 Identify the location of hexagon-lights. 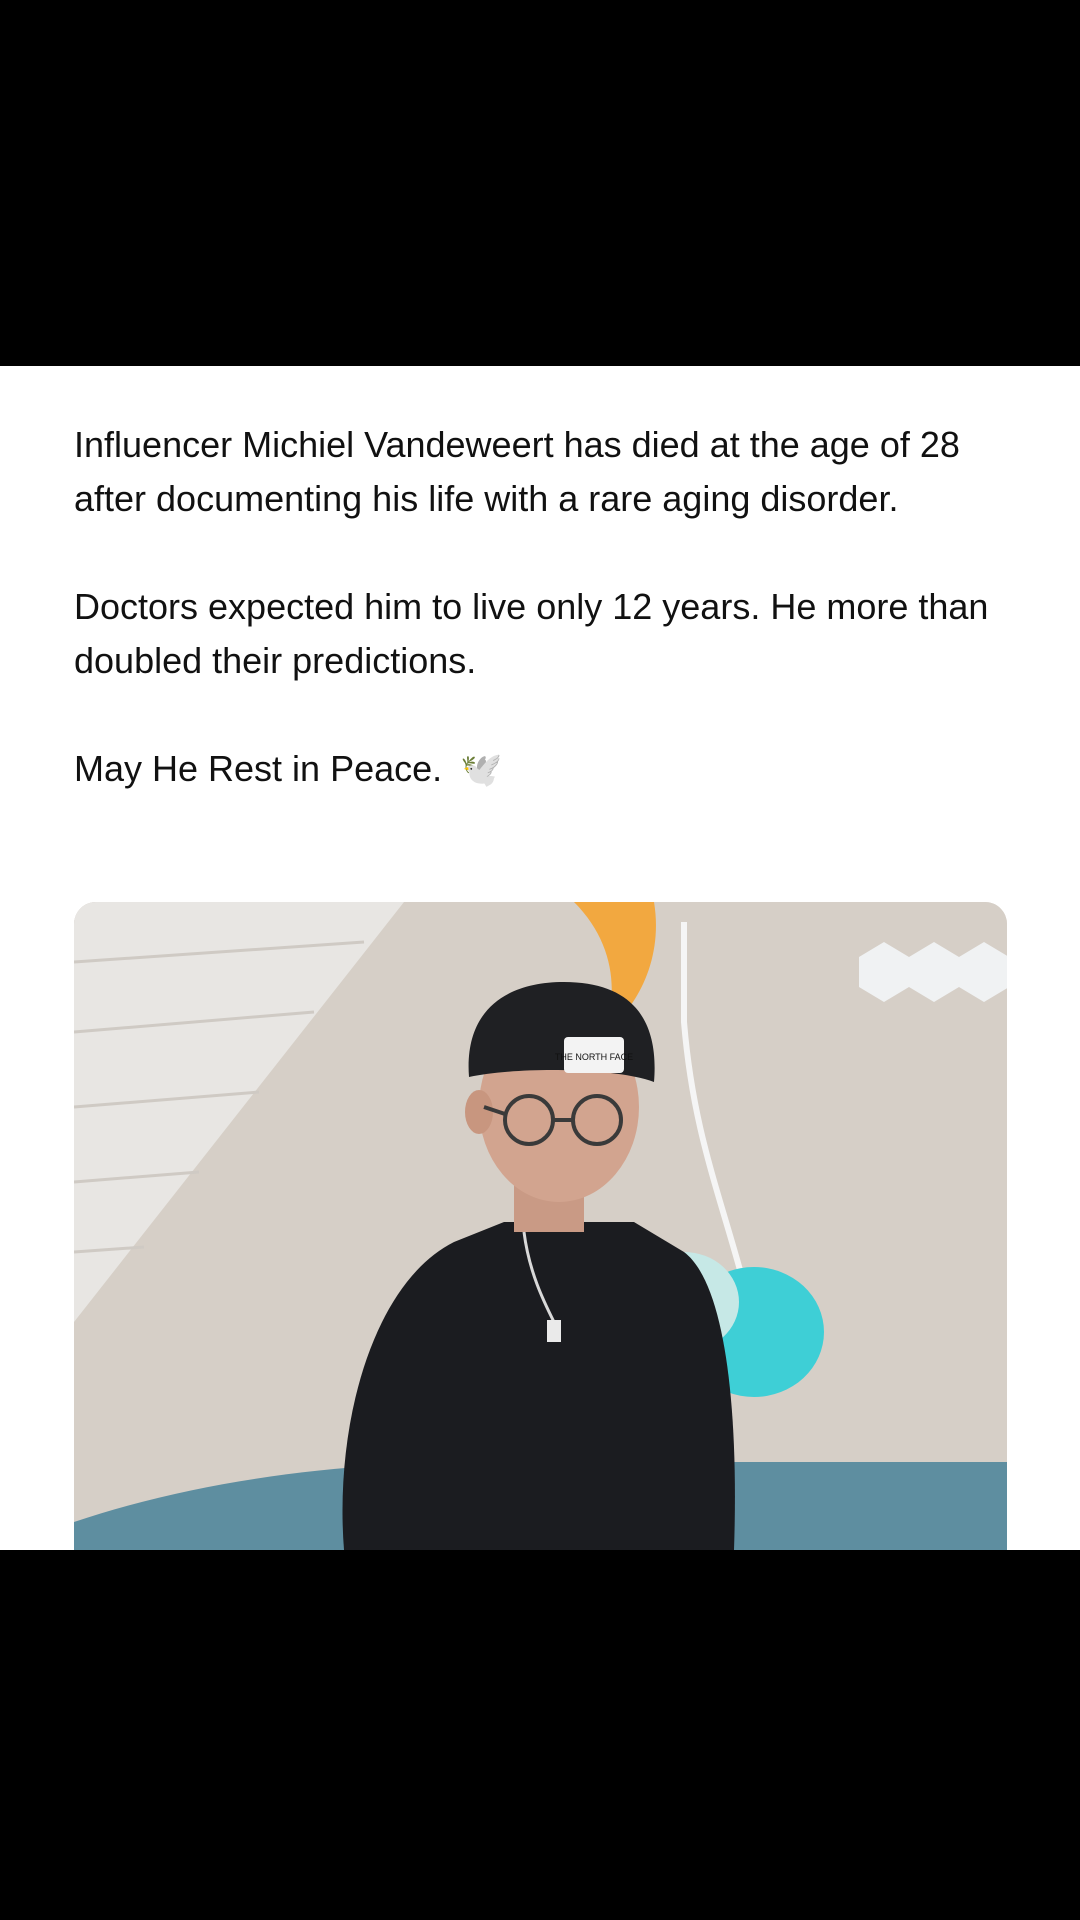
(933, 972).